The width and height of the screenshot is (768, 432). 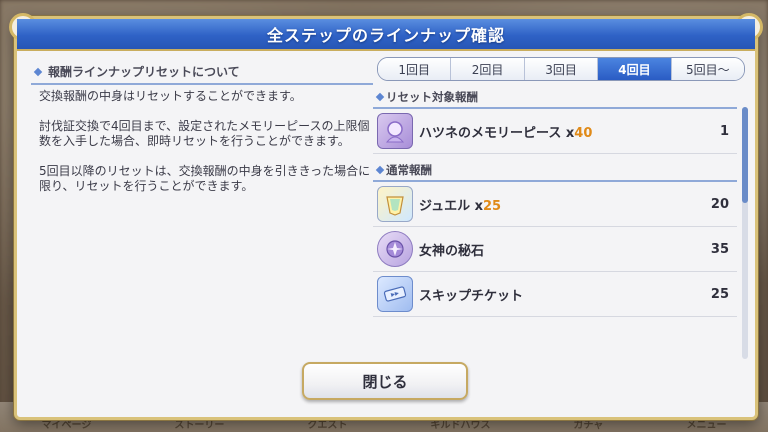 What do you see at coordinates (471, 296) in the screenshot?
I see `reward-name: スキップチケット` at bounding box center [471, 296].